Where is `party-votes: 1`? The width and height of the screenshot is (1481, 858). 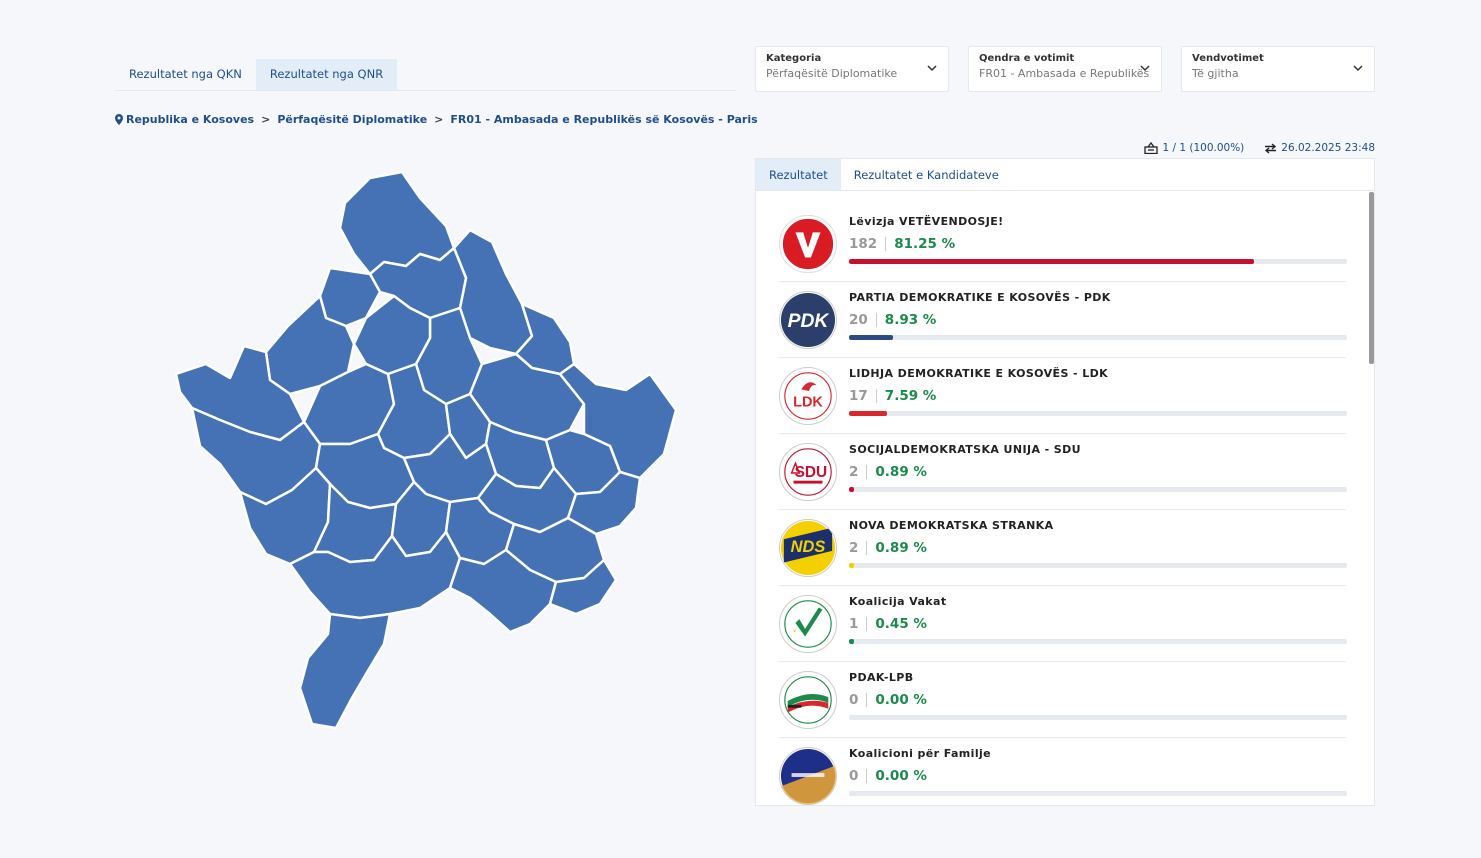 party-votes: 1 is located at coordinates (854, 624).